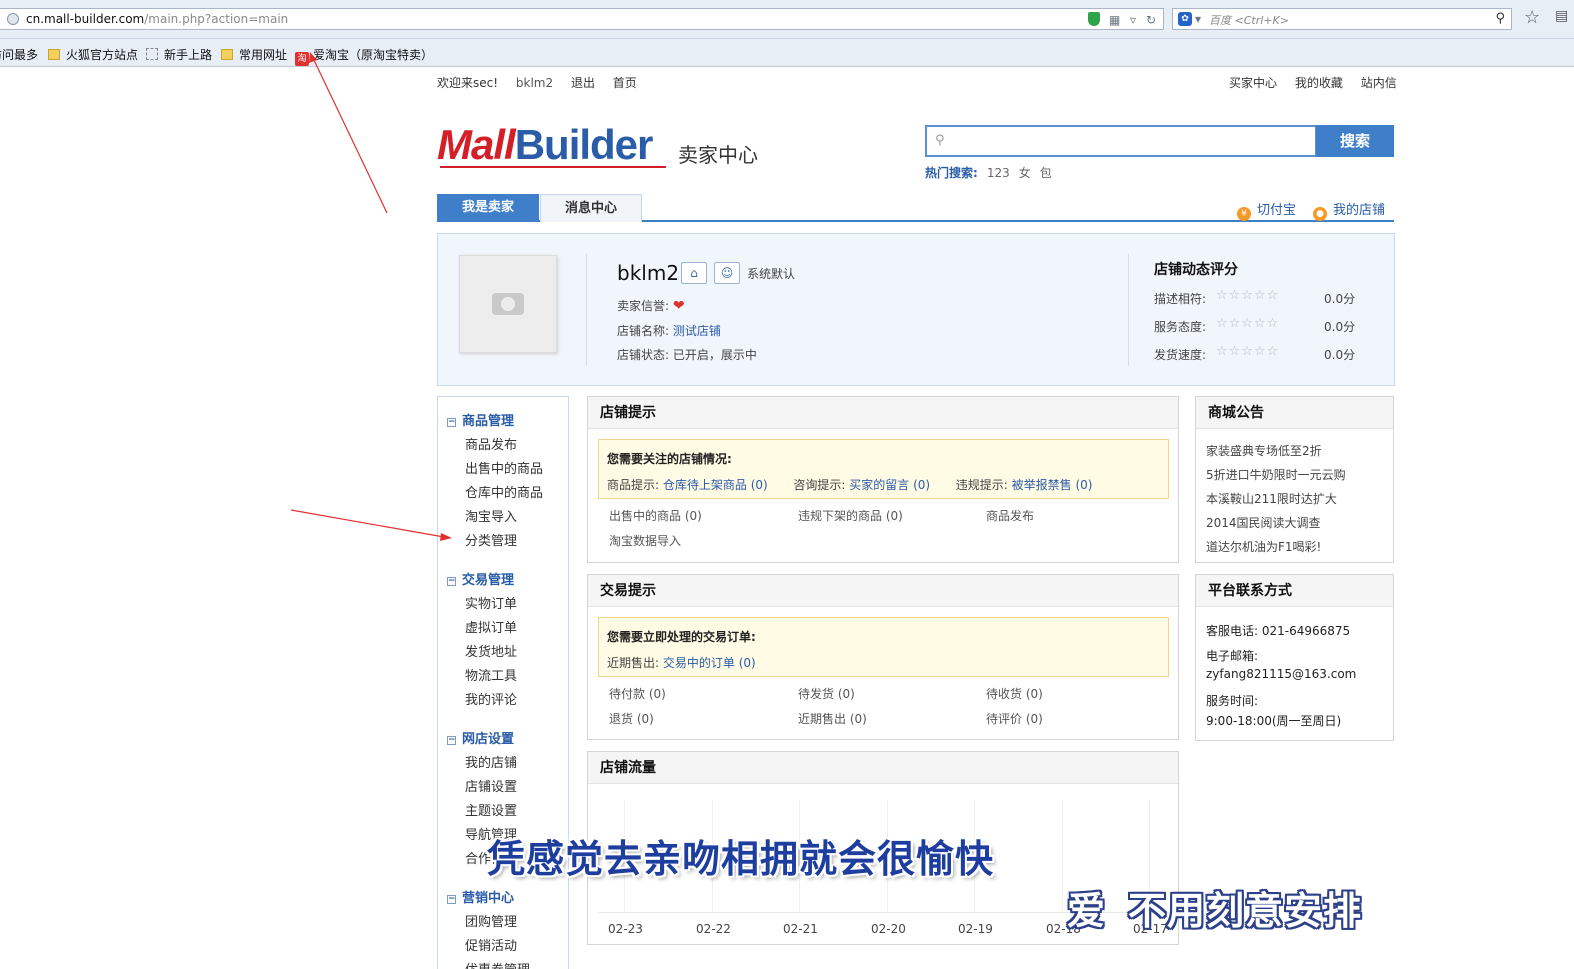 The height and width of the screenshot is (969, 1574). What do you see at coordinates (491, 626) in the screenshot?
I see `menu-item: 虚拟订单` at bounding box center [491, 626].